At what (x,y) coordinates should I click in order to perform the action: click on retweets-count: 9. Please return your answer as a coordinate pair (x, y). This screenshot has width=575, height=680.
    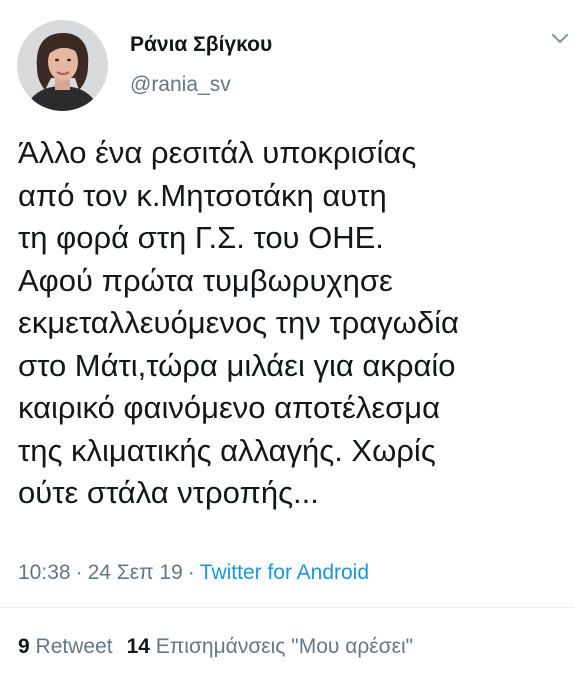
    Looking at the image, I should click on (24, 646).